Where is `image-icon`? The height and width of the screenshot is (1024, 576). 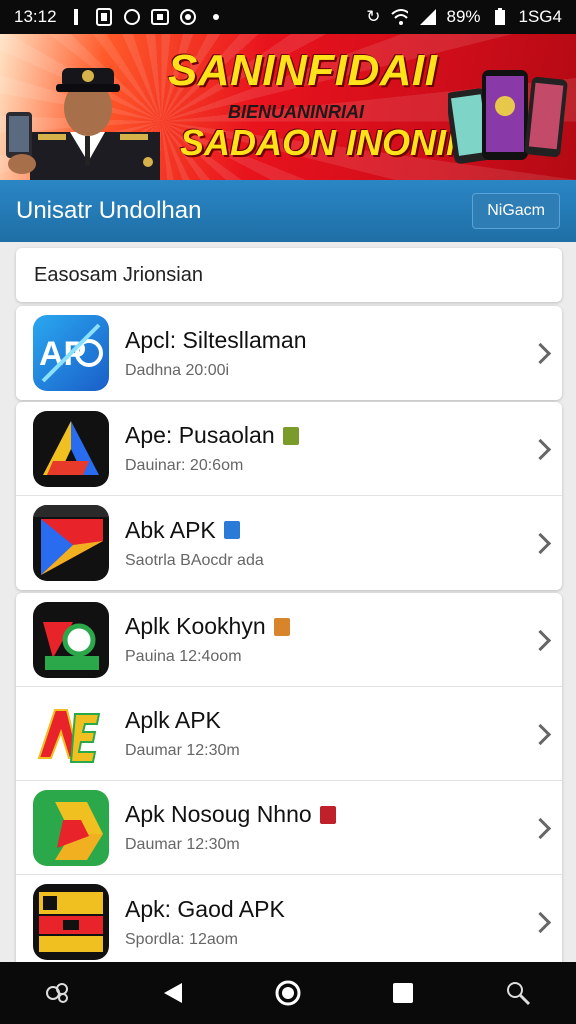 image-icon is located at coordinates (159, 17).